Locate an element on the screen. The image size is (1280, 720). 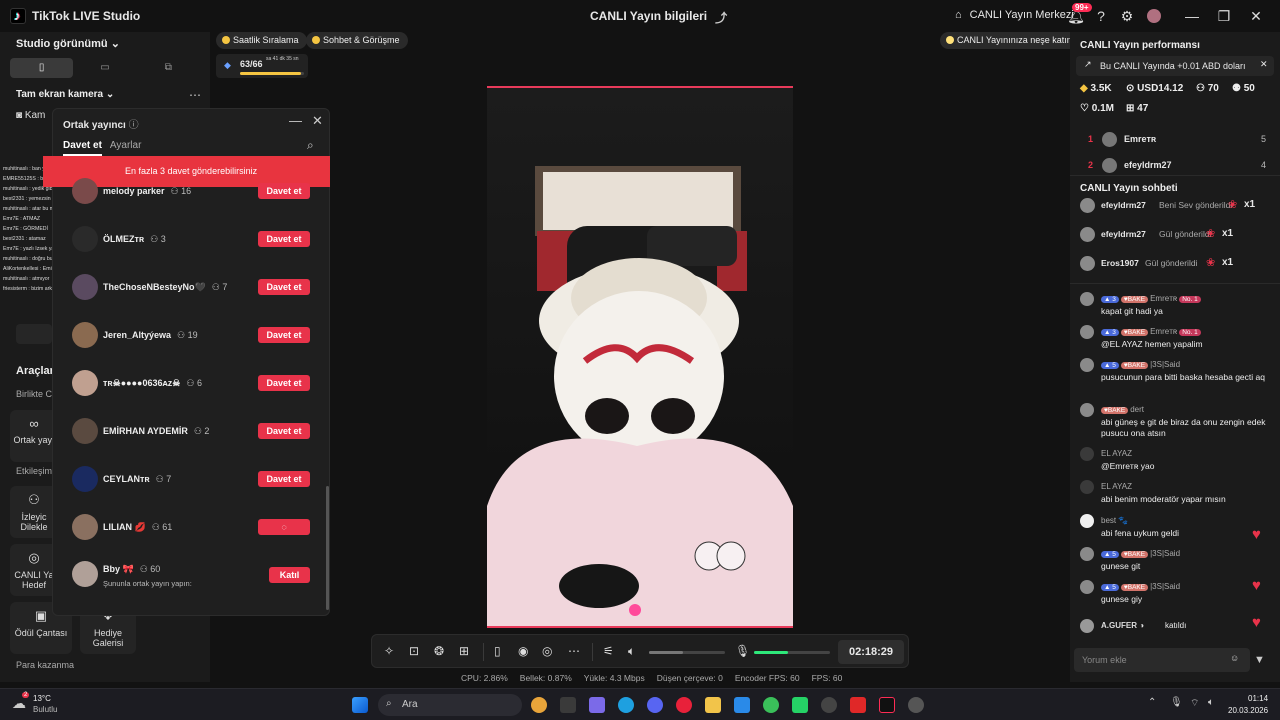
mixer-icon: ⚟ is located at coordinates (608, 651).